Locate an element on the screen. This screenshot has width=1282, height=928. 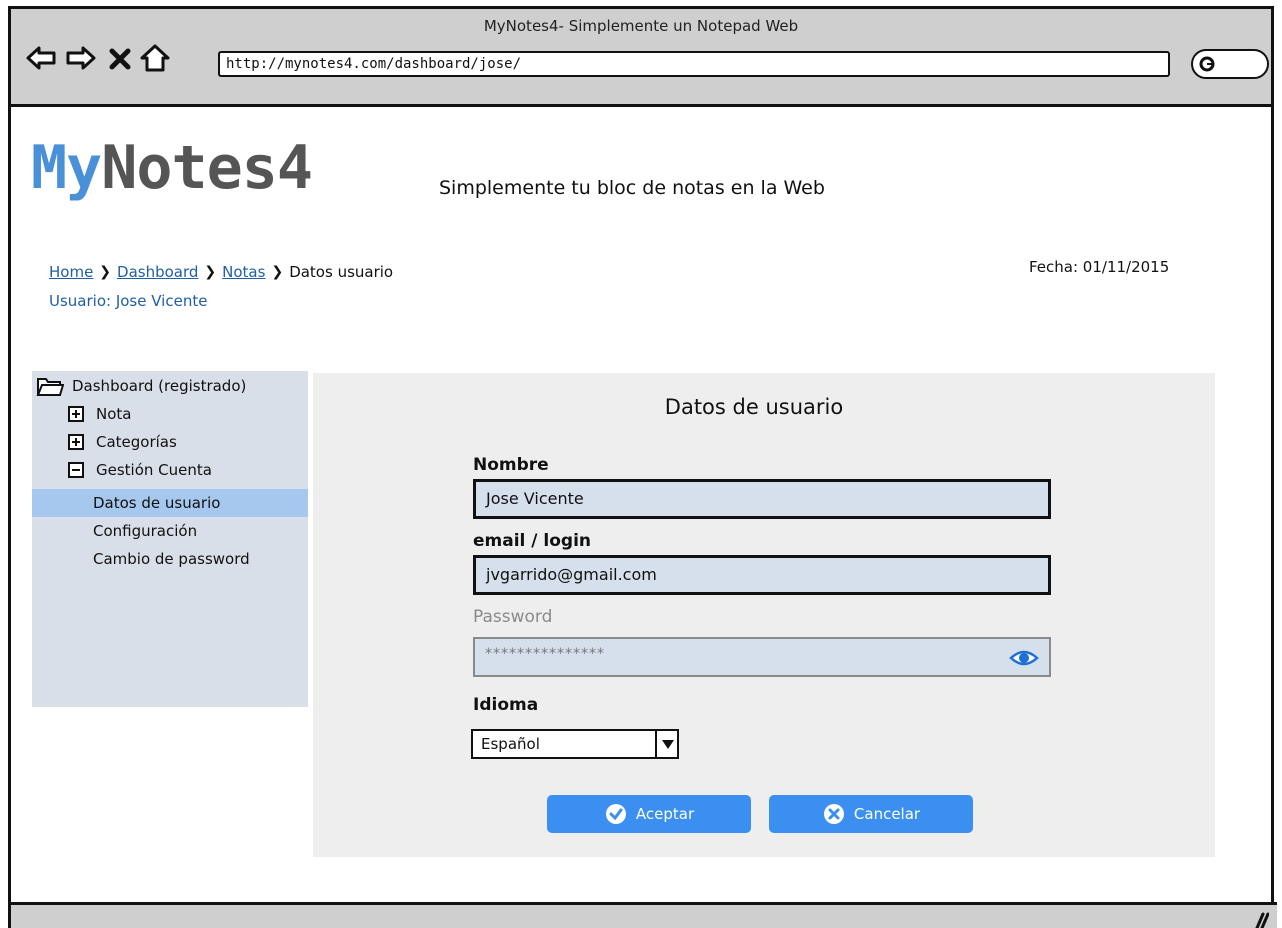
tree-root-dashboard: Dashboard (registrado) is located at coordinates (141, 386).